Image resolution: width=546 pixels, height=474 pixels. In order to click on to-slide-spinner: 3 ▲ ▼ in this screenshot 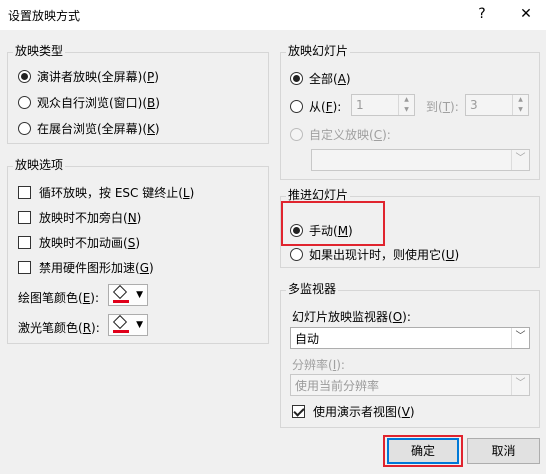, I will do `click(497, 105)`.